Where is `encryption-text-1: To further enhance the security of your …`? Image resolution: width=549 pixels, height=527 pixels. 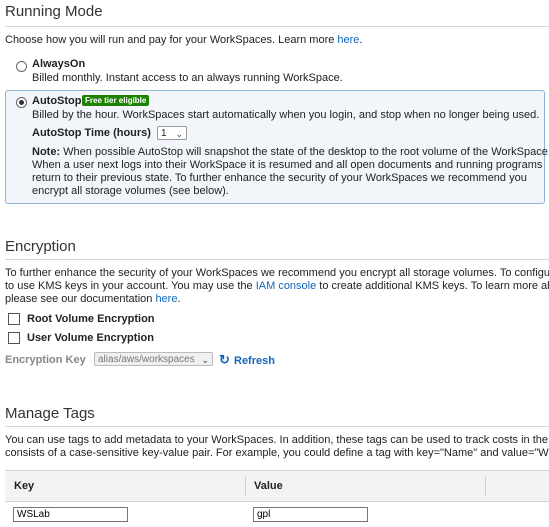 encryption-text-1: To further enhance the security of your … is located at coordinates (277, 273).